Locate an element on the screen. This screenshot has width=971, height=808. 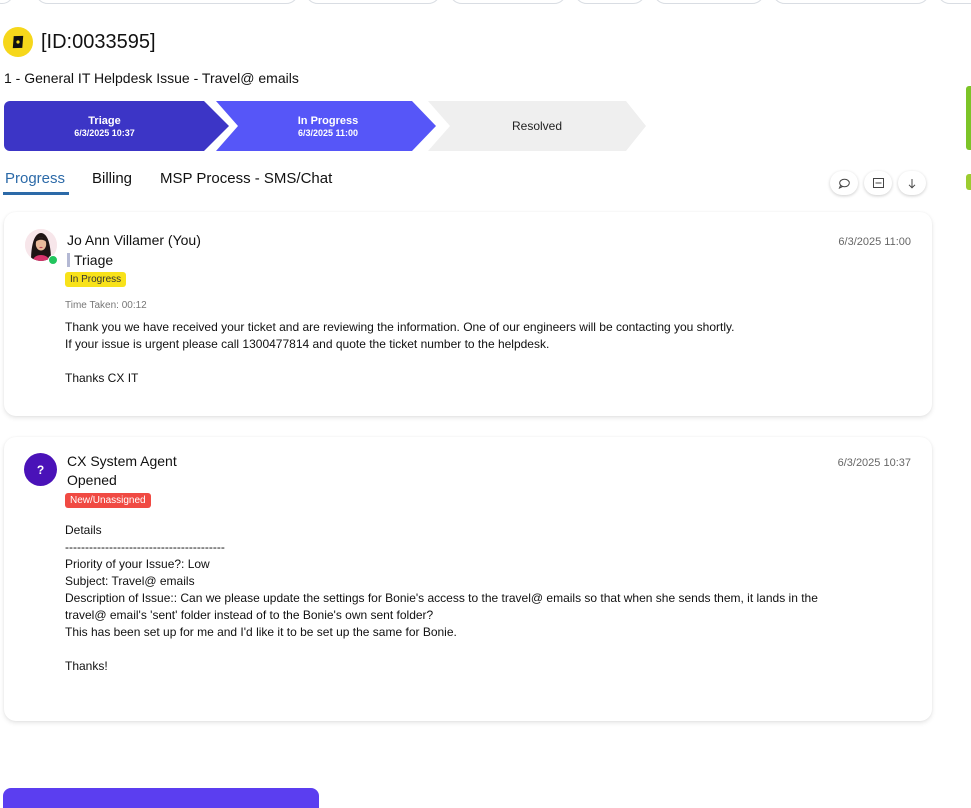
tab-msp-process: MSP Process - SMS/Chat is located at coordinates (246, 178).